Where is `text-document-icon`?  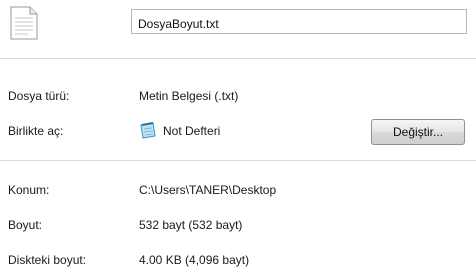
text-document-icon is located at coordinates (24, 23).